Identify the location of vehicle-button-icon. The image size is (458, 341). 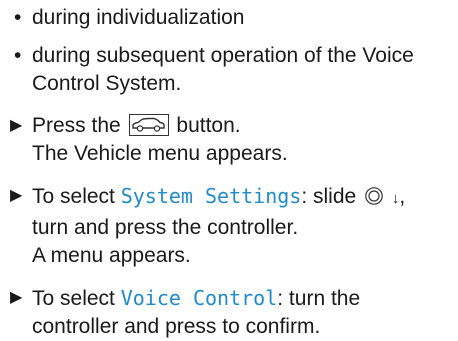
(148, 125).